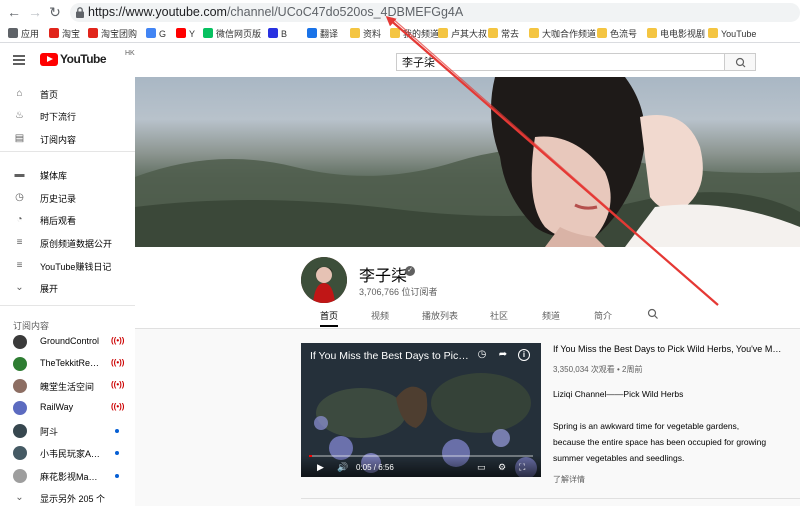 The width and height of the screenshot is (800, 509). I want to click on subtitles-icon: ▭, so click(481, 467).